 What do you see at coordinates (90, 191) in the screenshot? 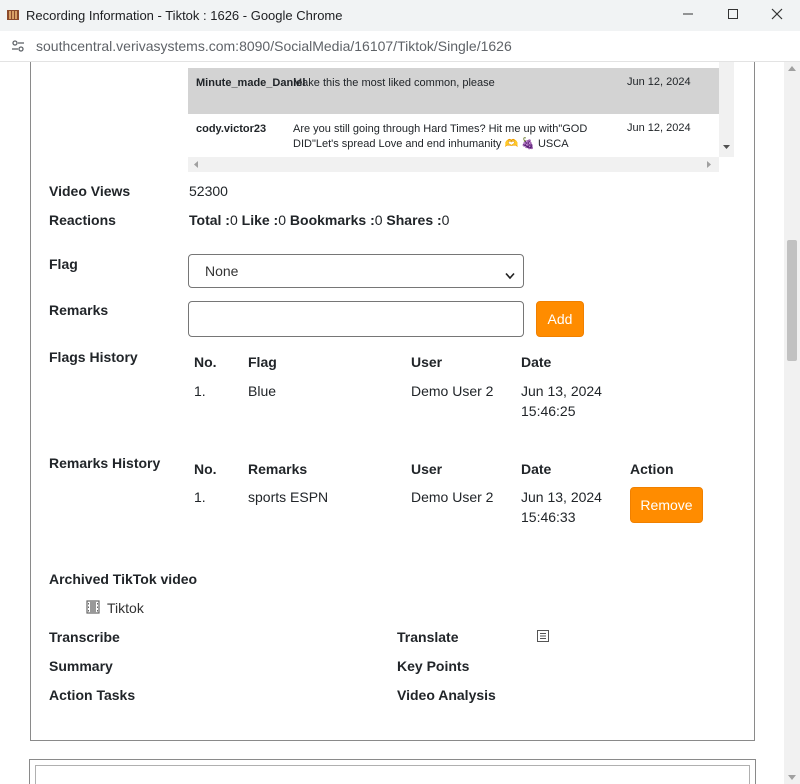
I see `video-views-label: Video Views` at bounding box center [90, 191].